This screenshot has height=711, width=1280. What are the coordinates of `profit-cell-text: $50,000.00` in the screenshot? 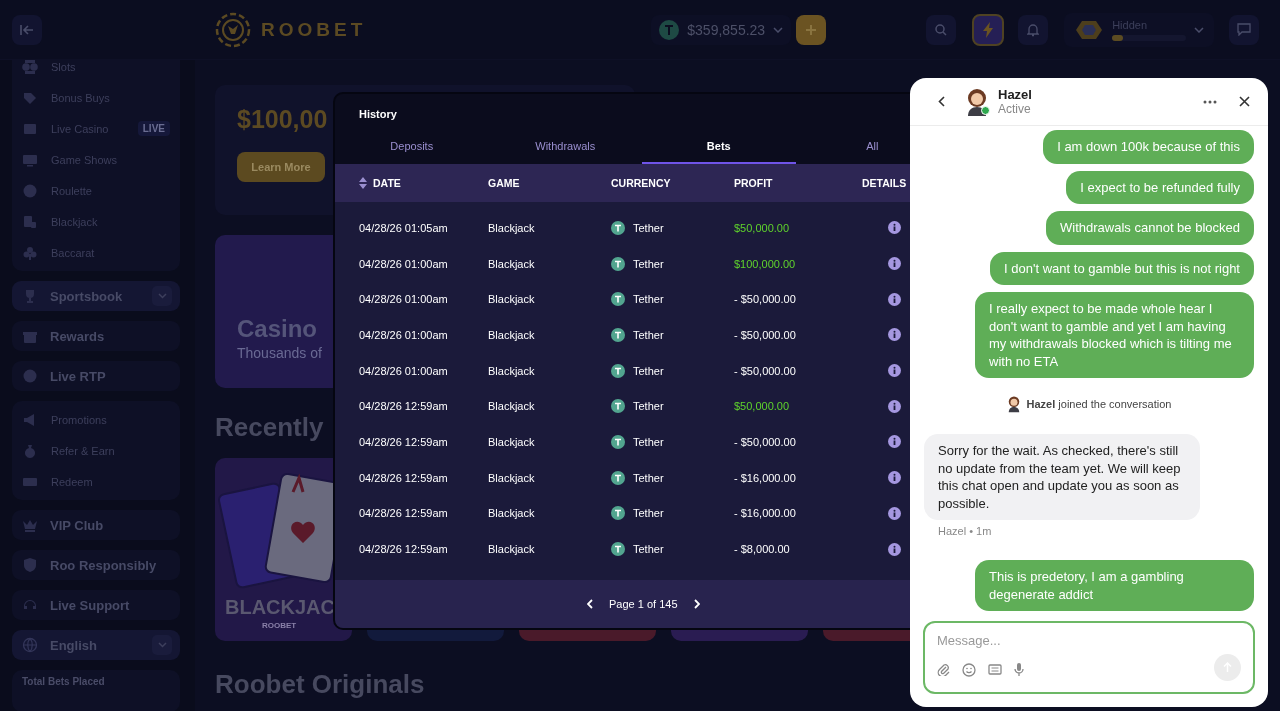 It's located at (762, 406).